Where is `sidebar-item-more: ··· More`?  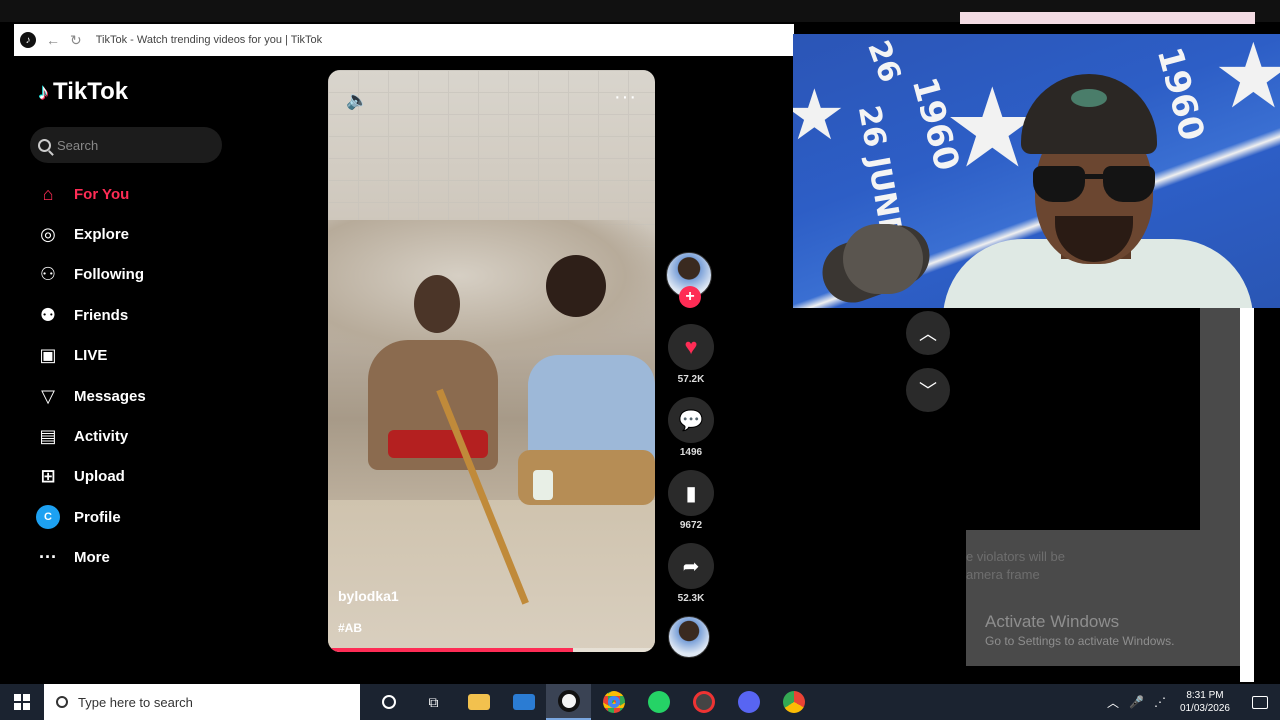 sidebar-item-more: ··· More is located at coordinates (136, 558).